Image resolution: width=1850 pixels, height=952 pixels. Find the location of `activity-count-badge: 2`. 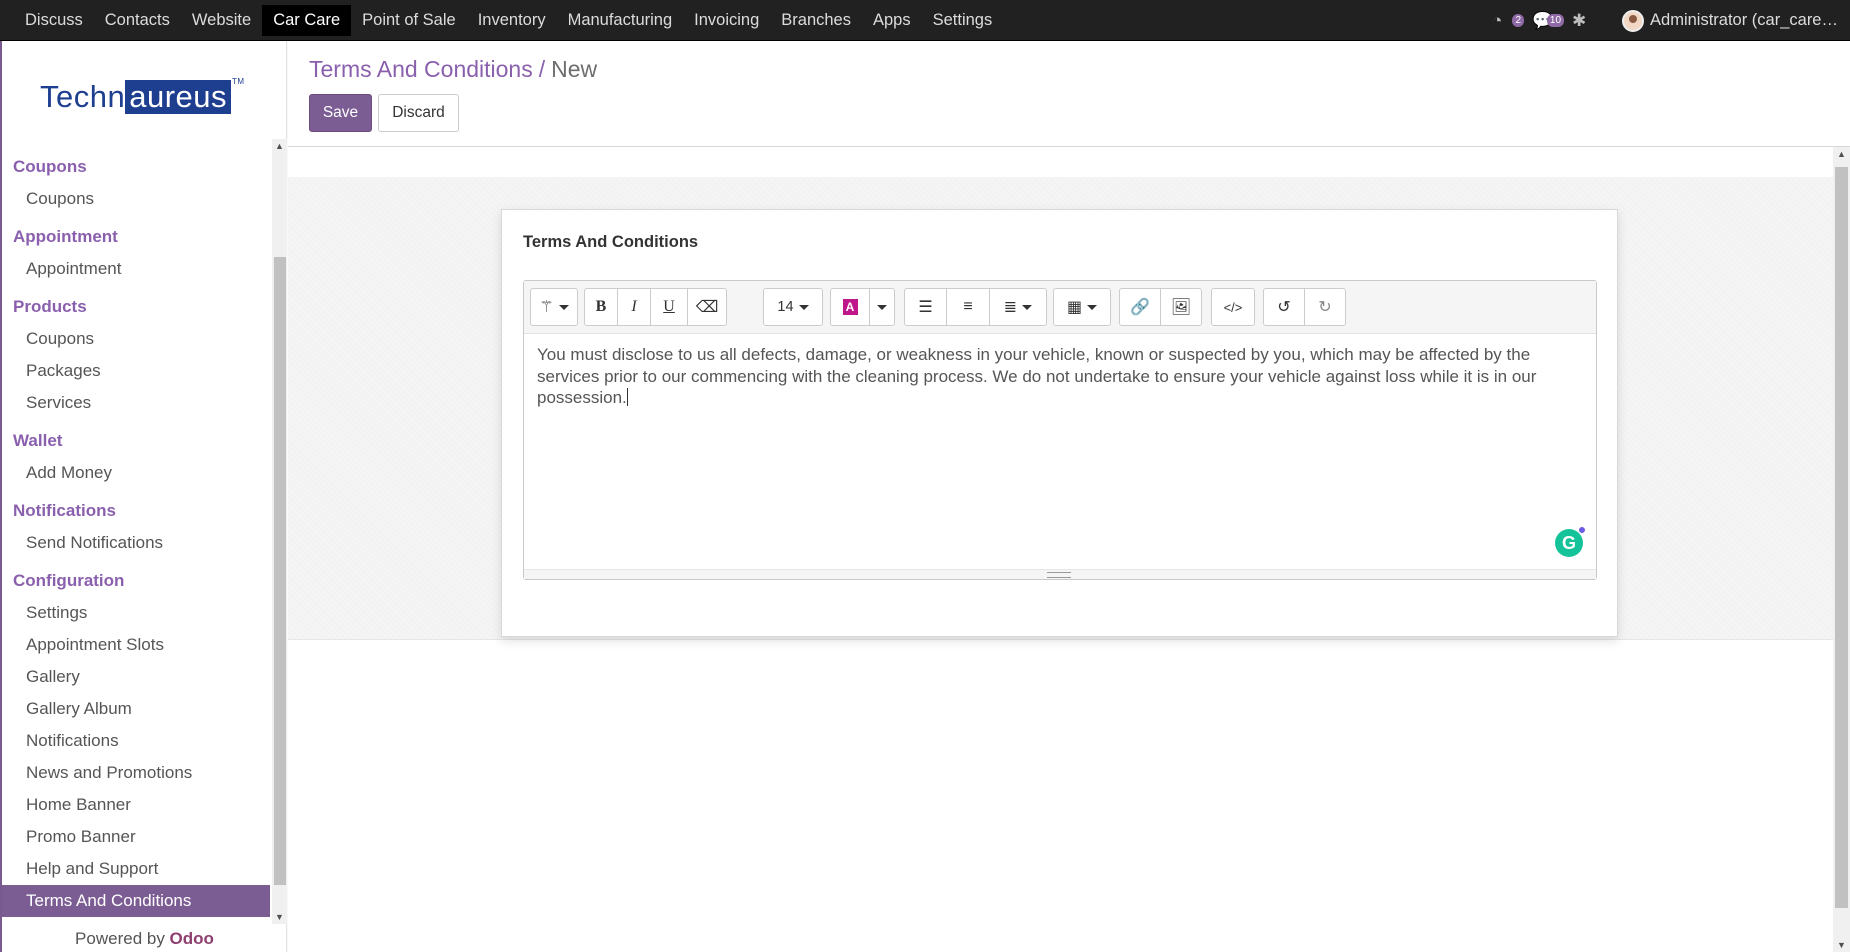

activity-count-badge: 2 is located at coordinates (1518, 20).